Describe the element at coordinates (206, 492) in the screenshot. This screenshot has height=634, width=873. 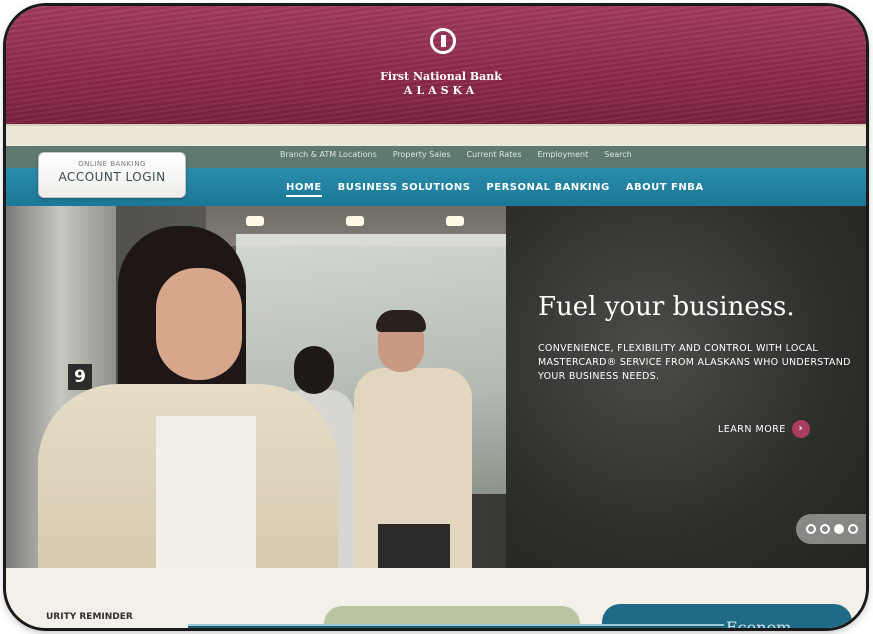
I see `woman-figure-top` at that location.